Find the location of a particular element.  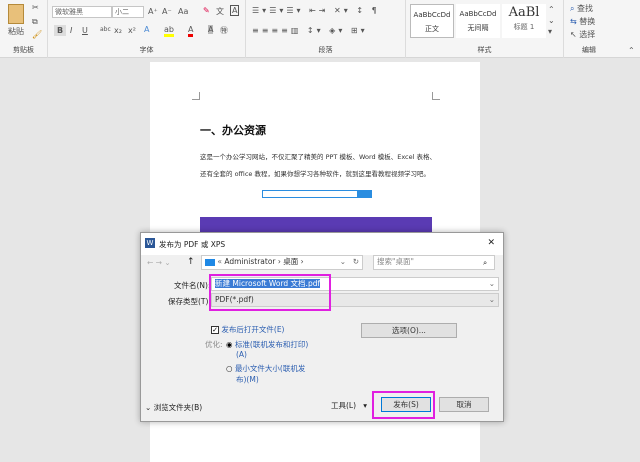

find-button: ⌕ 查找 is located at coordinates (581, 8).